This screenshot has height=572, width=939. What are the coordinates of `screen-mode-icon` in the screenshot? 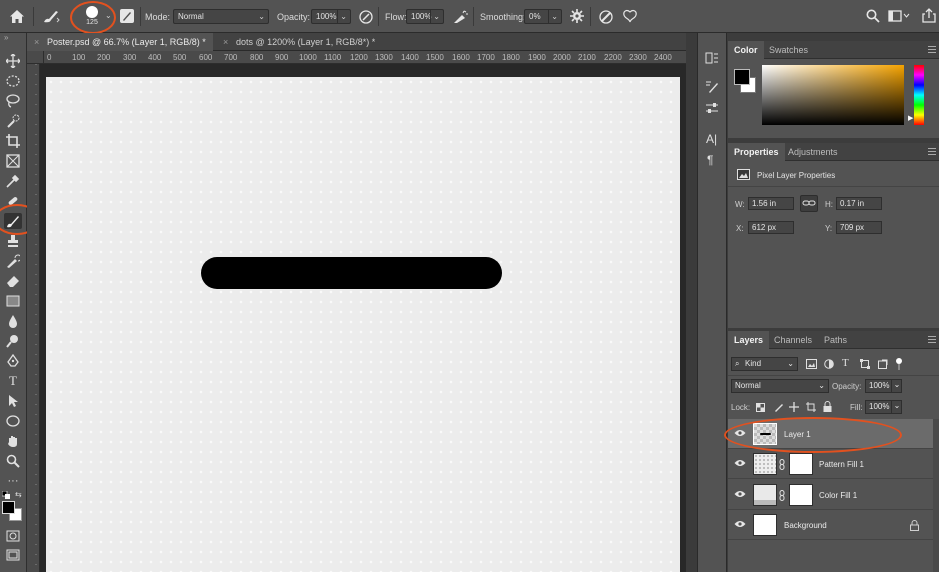 It's located at (13, 555).